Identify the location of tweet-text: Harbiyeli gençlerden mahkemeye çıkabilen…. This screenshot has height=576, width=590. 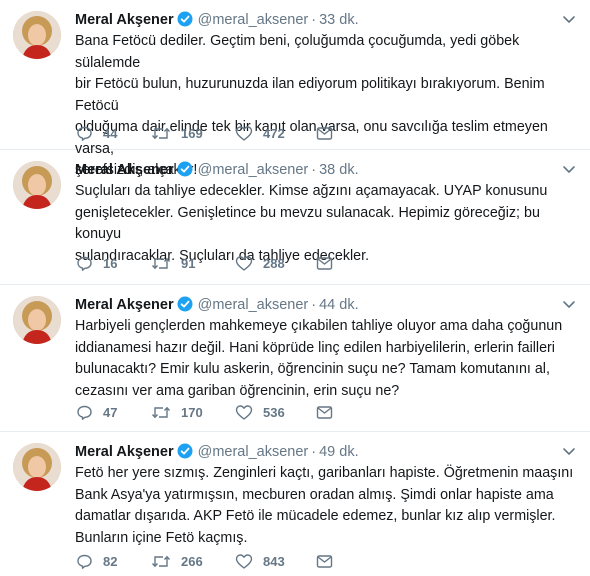
(319, 358).